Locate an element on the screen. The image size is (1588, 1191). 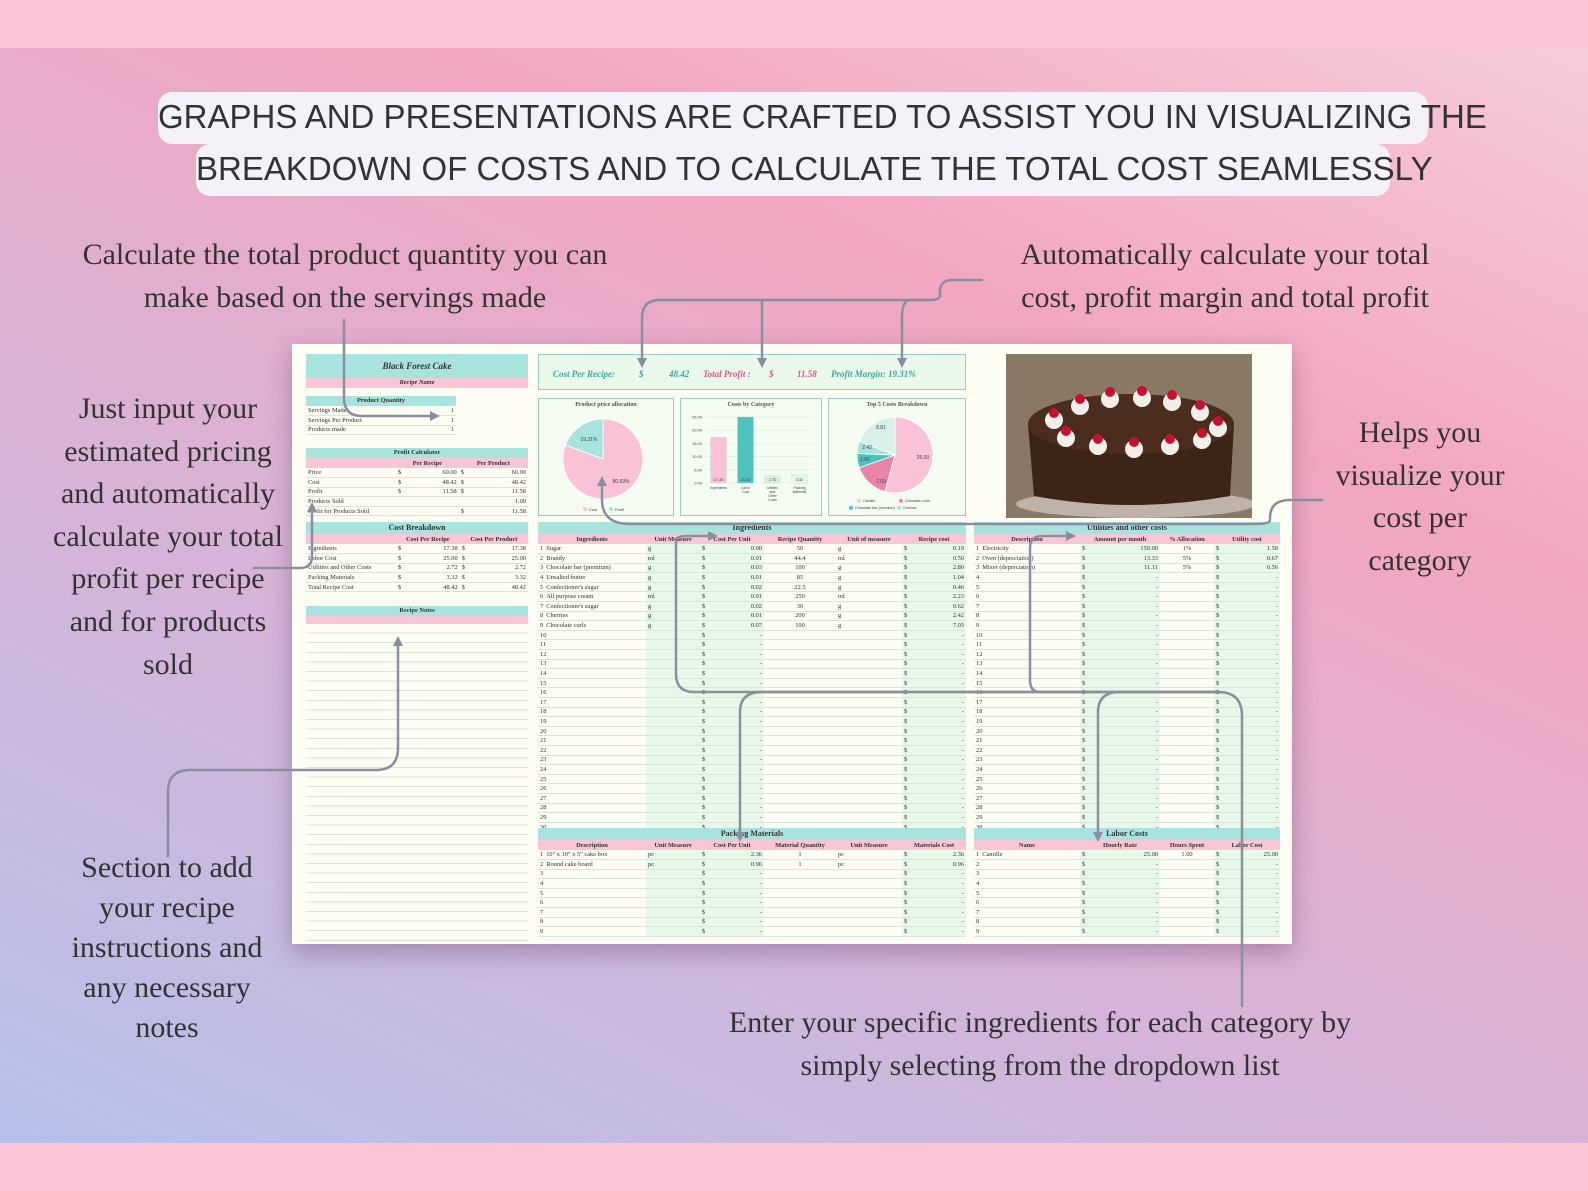
labor-dropdown: 1 Camille is located at coordinates (1027, 855).